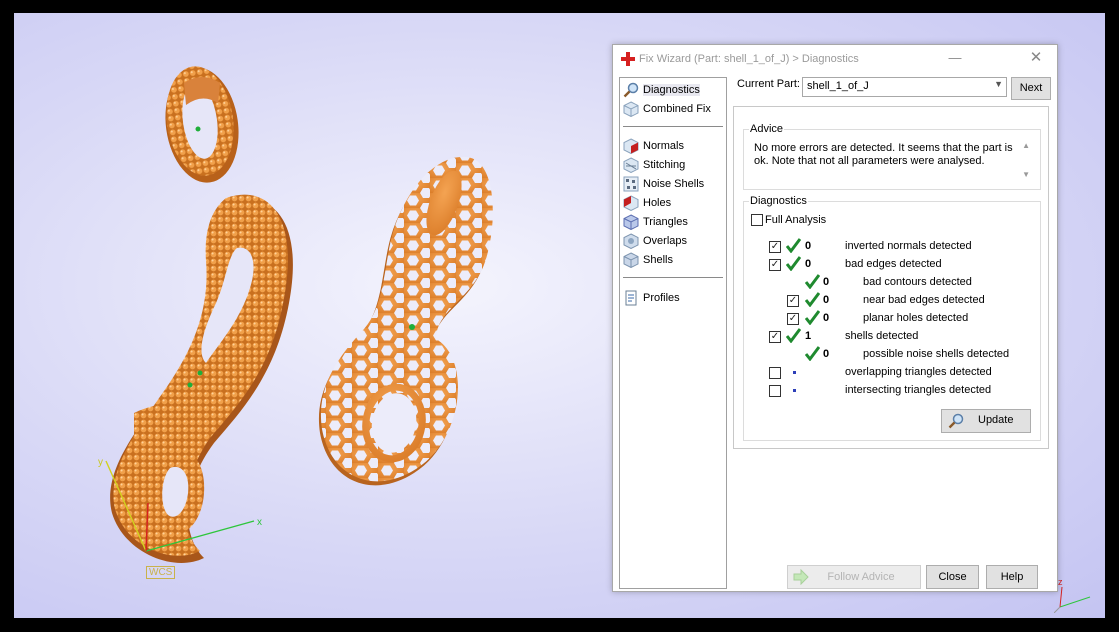  What do you see at coordinates (671, 90) in the screenshot?
I see `nav-label: Diagnostics` at bounding box center [671, 90].